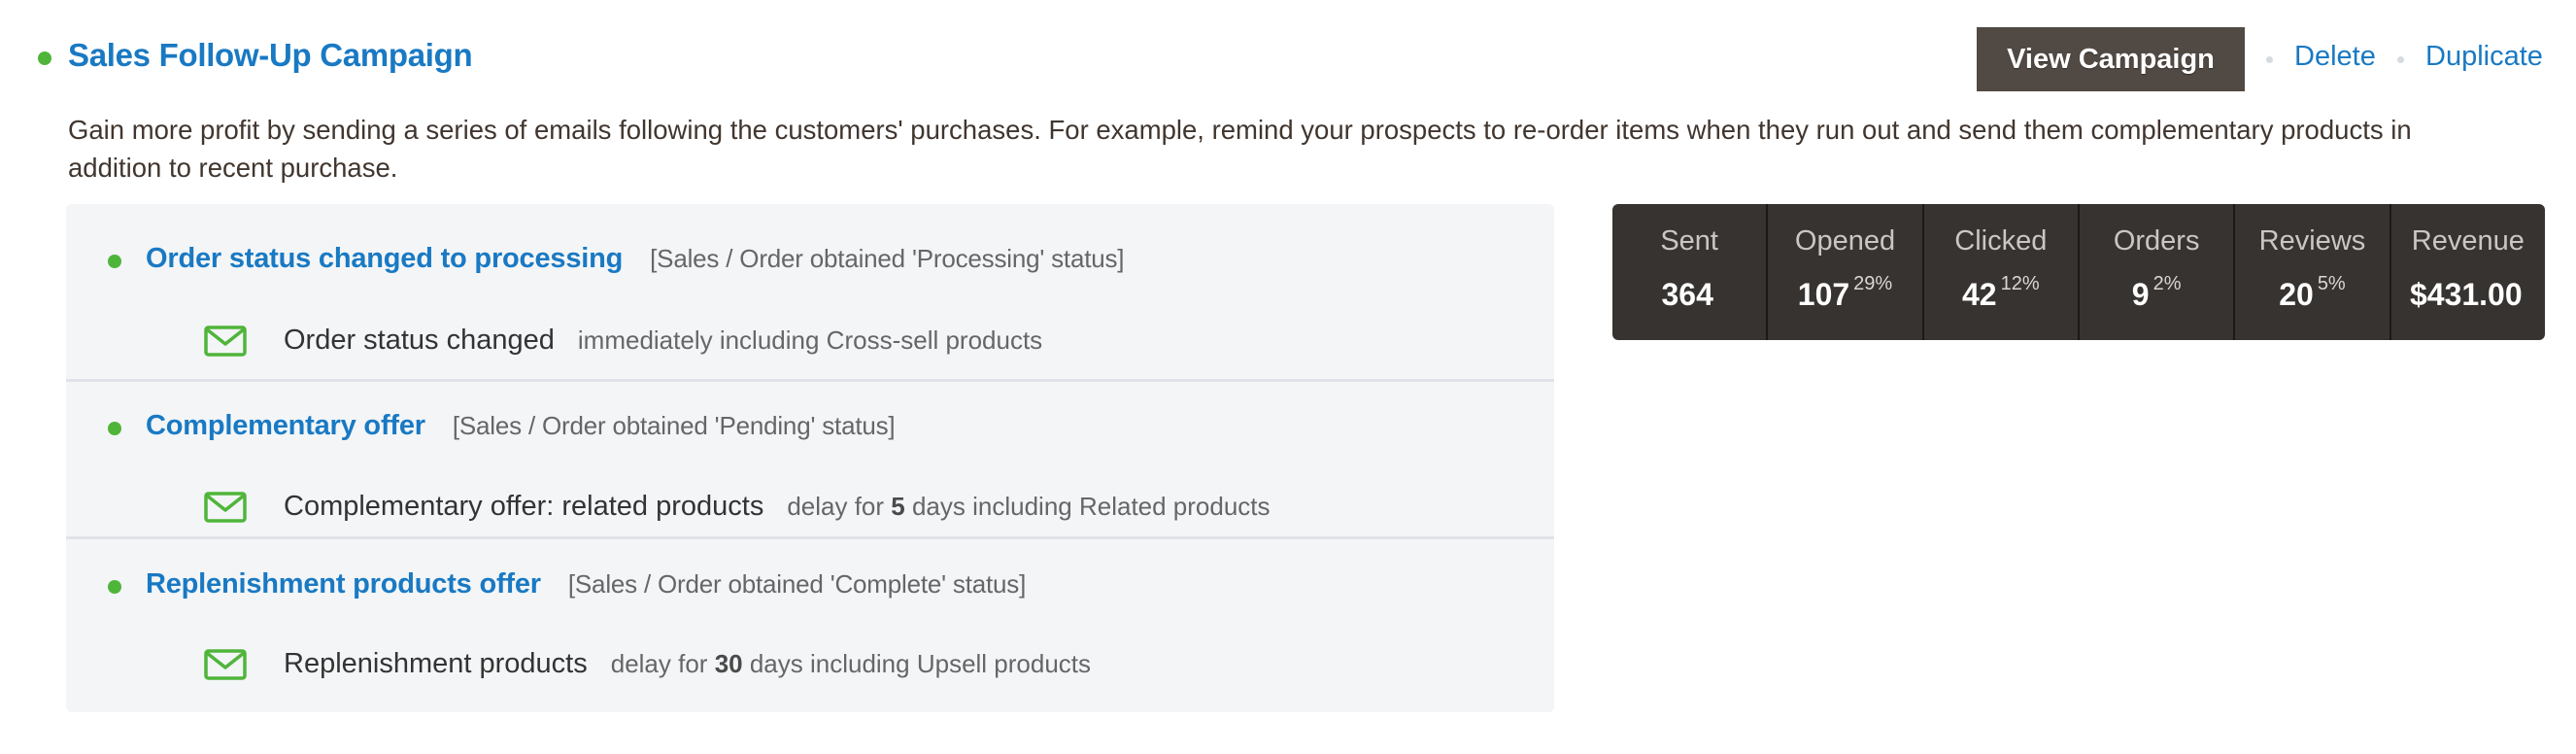  Describe the element at coordinates (2311, 272) in the screenshot. I see `stat-reviews: Reviews 20 5%` at that location.